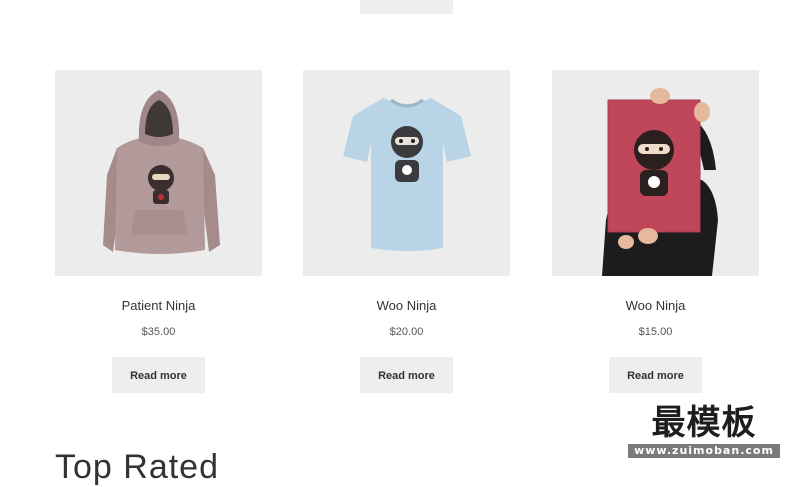 This screenshot has width=785, height=487. What do you see at coordinates (161, 172) in the screenshot?
I see `hoodie-image` at bounding box center [161, 172].